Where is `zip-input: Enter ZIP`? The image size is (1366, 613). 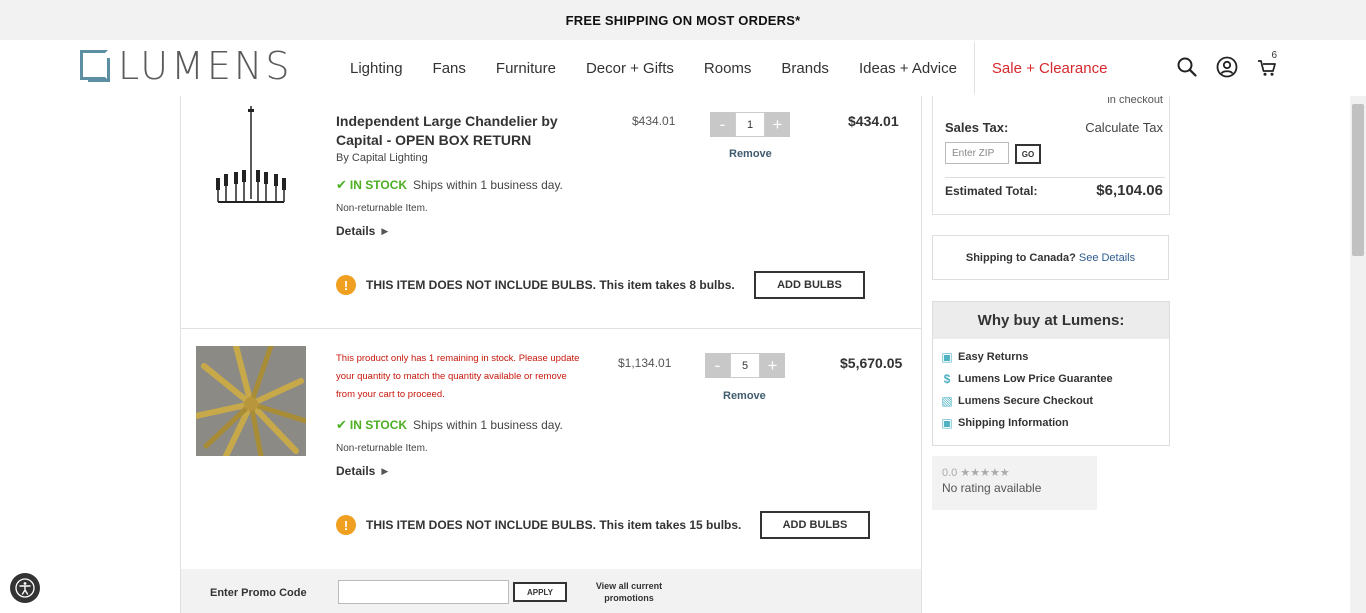
zip-input: Enter ZIP is located at coordinates (977, 153).